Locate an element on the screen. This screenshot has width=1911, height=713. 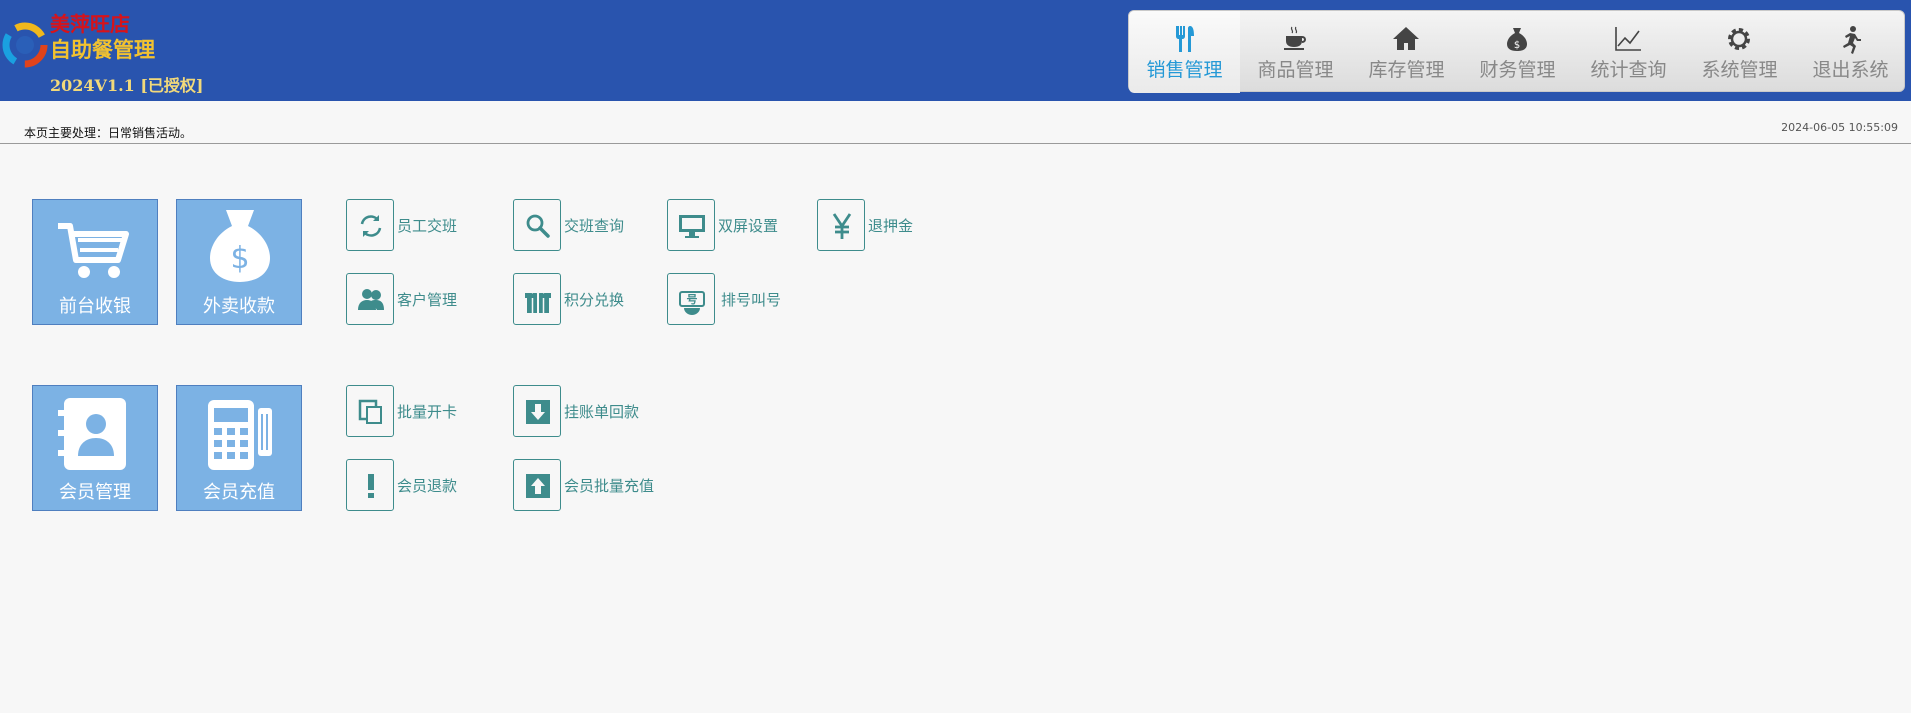
refresh-icon is located at coordinates (371, 226).